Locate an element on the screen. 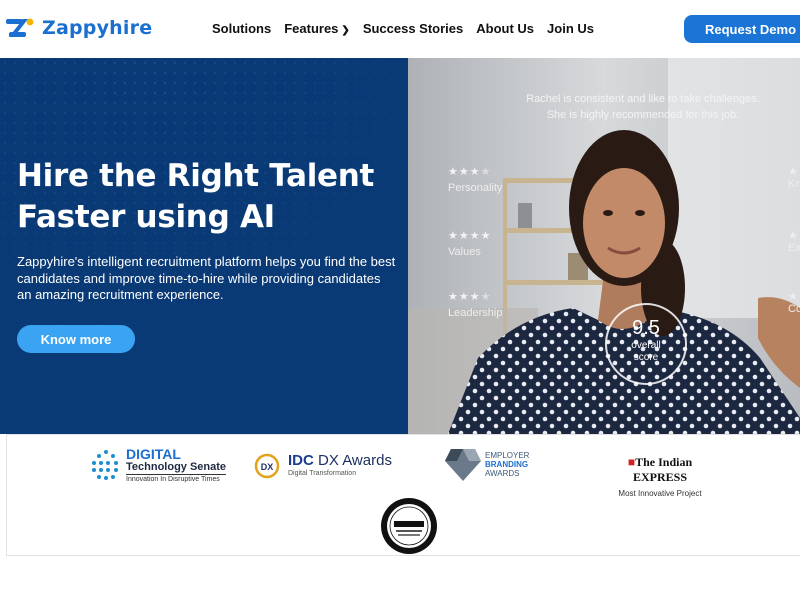  nav-features-label: Features is located at coordinates (311, 28).